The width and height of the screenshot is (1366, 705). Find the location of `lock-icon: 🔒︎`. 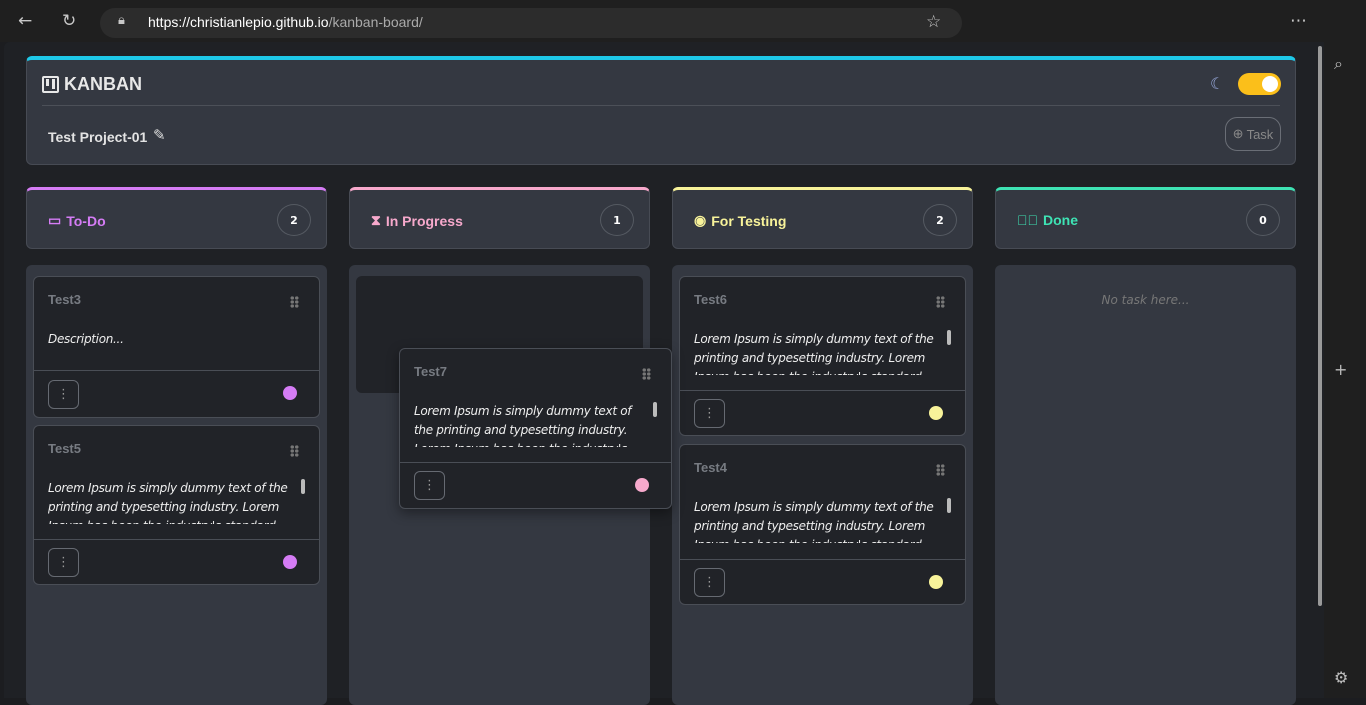

lock-icon: 🔒︎ is located at coordinates (121, 20).